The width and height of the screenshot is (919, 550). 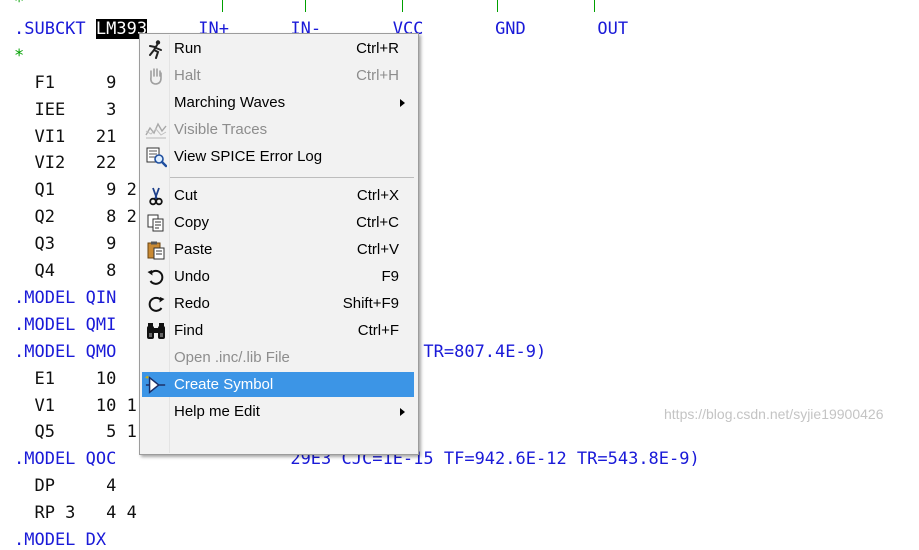 I want to click on menu-item-shortcut: Ctrl+F, so click(x=378, y=330).